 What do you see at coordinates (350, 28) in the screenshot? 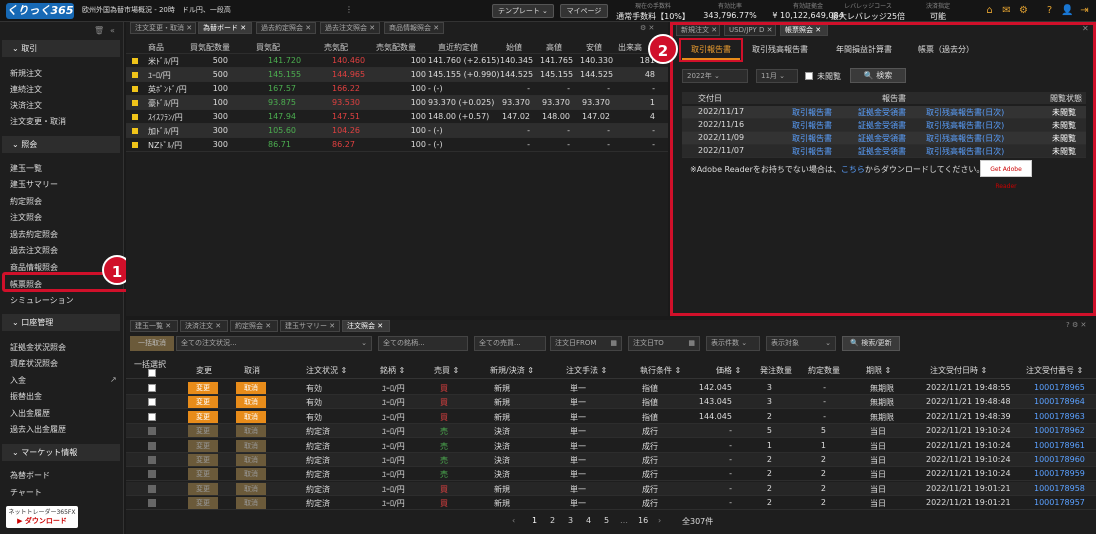
I see `tab-past-orders: 過去注文照会 ✕` at bounding box center [350, 28].